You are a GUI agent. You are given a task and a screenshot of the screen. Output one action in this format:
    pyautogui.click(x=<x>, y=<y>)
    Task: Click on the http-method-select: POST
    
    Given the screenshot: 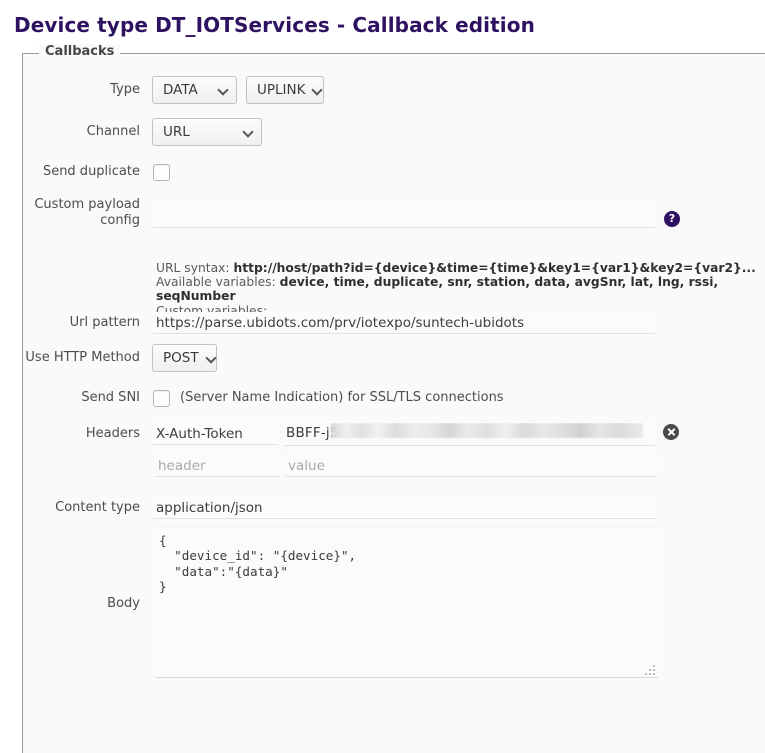 What is the action you would take?
    pyautogui.click(x=184, y=358)
    